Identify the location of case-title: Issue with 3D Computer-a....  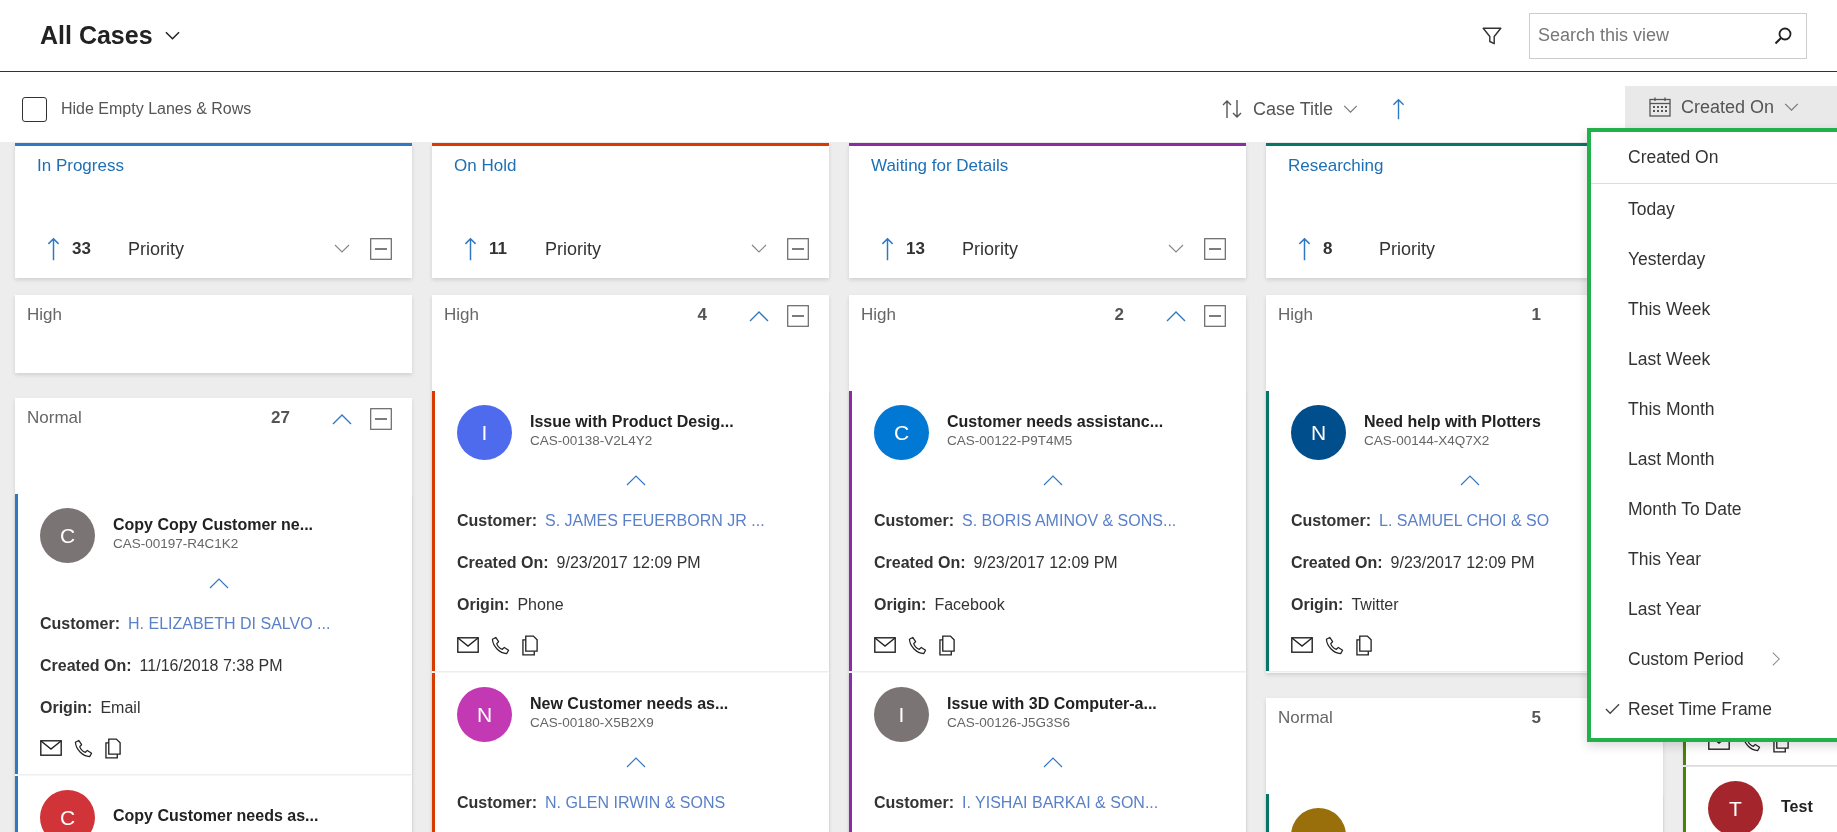
(1052, 704).